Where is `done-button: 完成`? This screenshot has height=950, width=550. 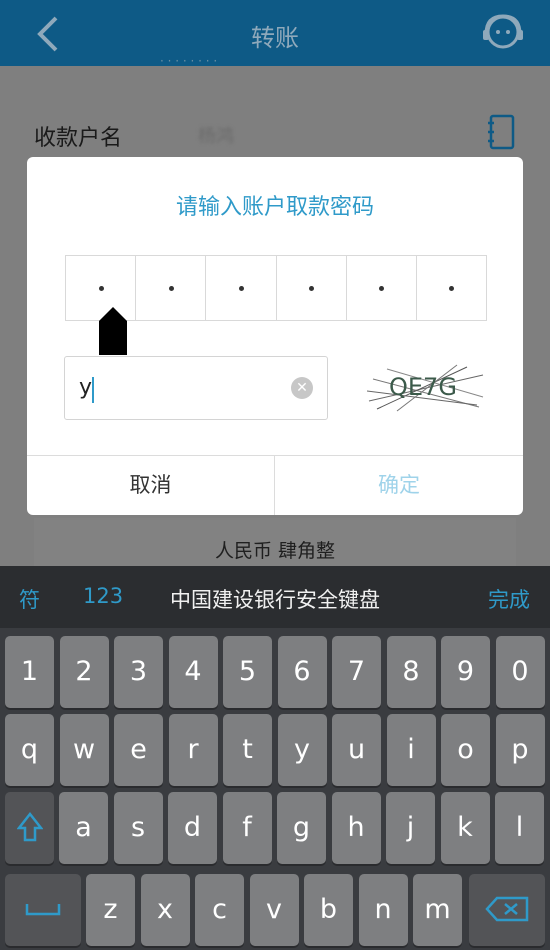
done-button: 完成 is located at coordinates (509, 599).